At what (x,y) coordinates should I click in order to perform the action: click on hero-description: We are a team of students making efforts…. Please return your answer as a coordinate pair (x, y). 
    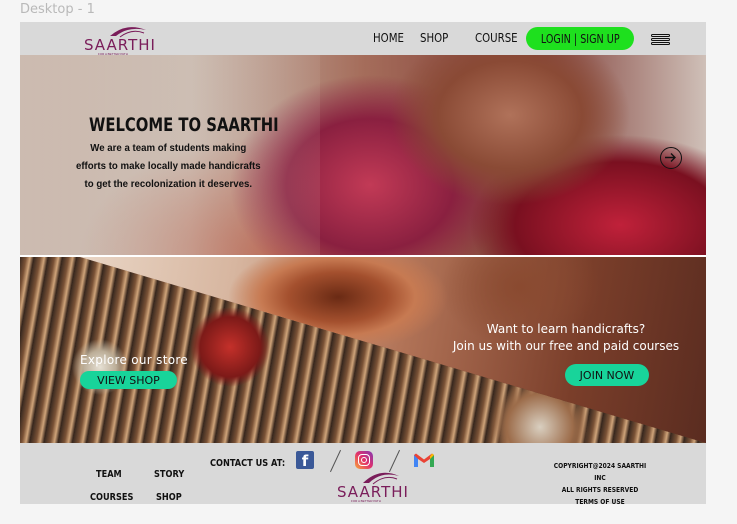
    Looking at the image, I should click on (168, 166).